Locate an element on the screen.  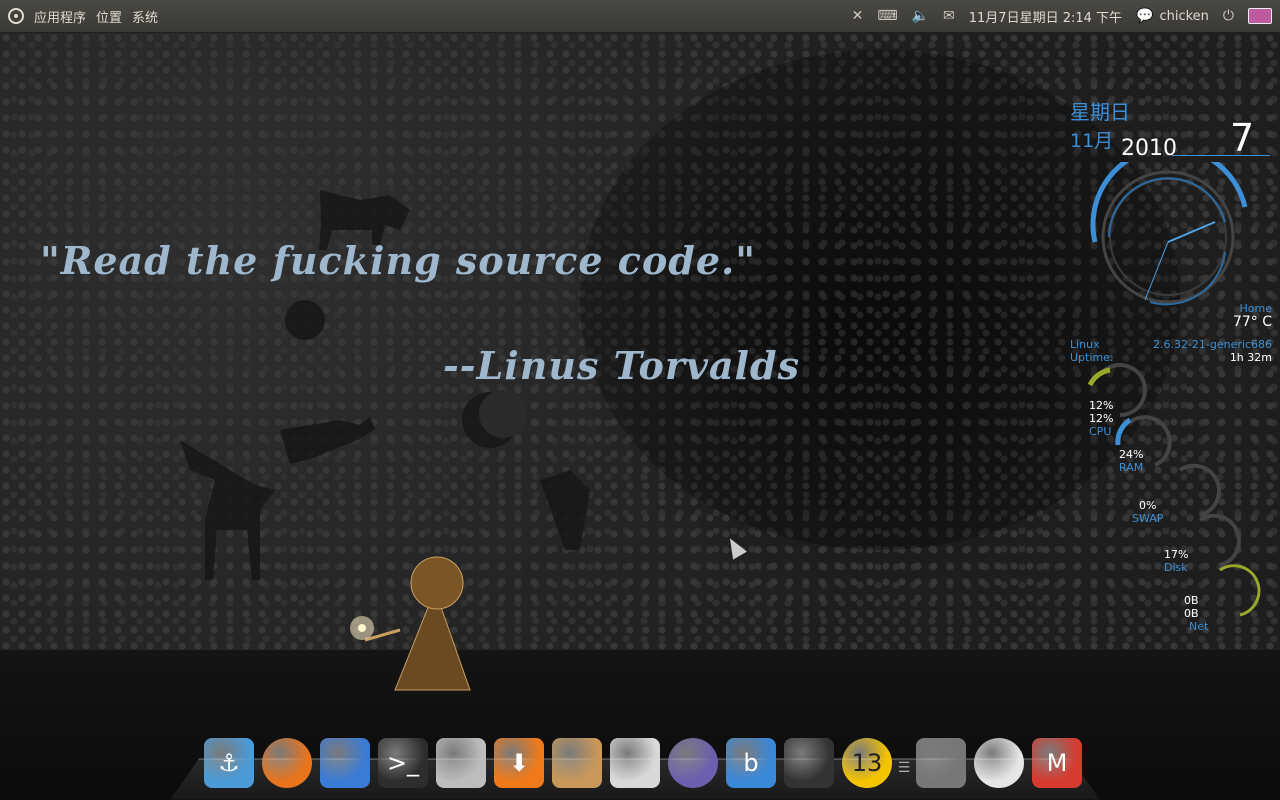
ram-label: RAM is located at coordinates (1131, 467).